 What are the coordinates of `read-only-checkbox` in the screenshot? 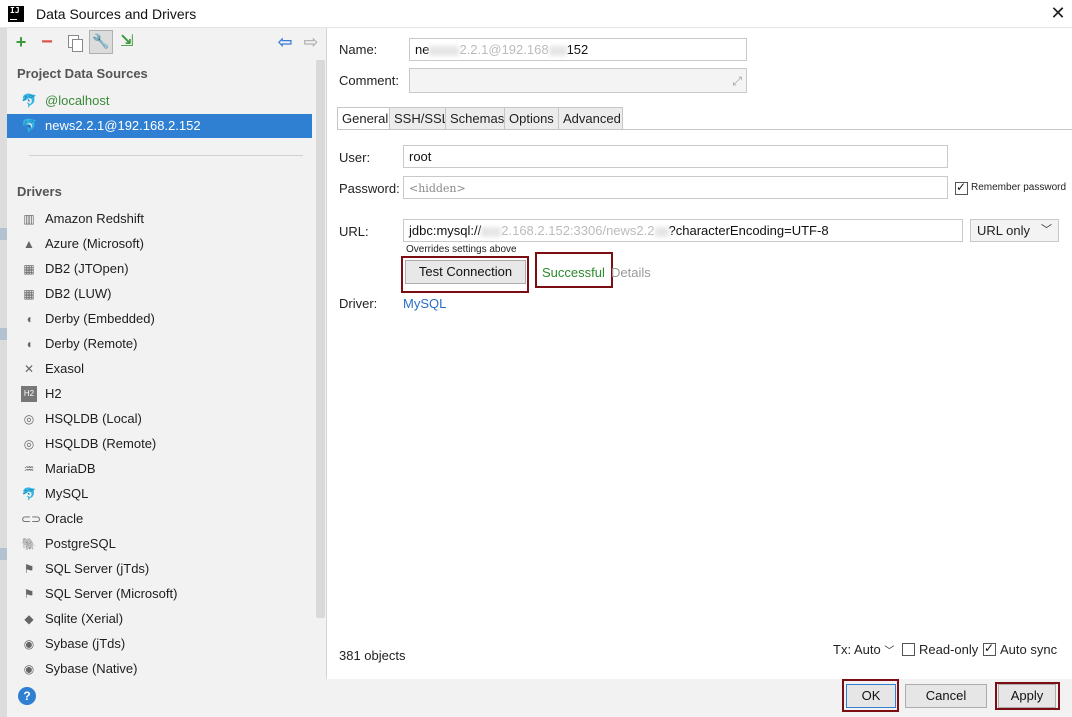 It's located at (908, 649).